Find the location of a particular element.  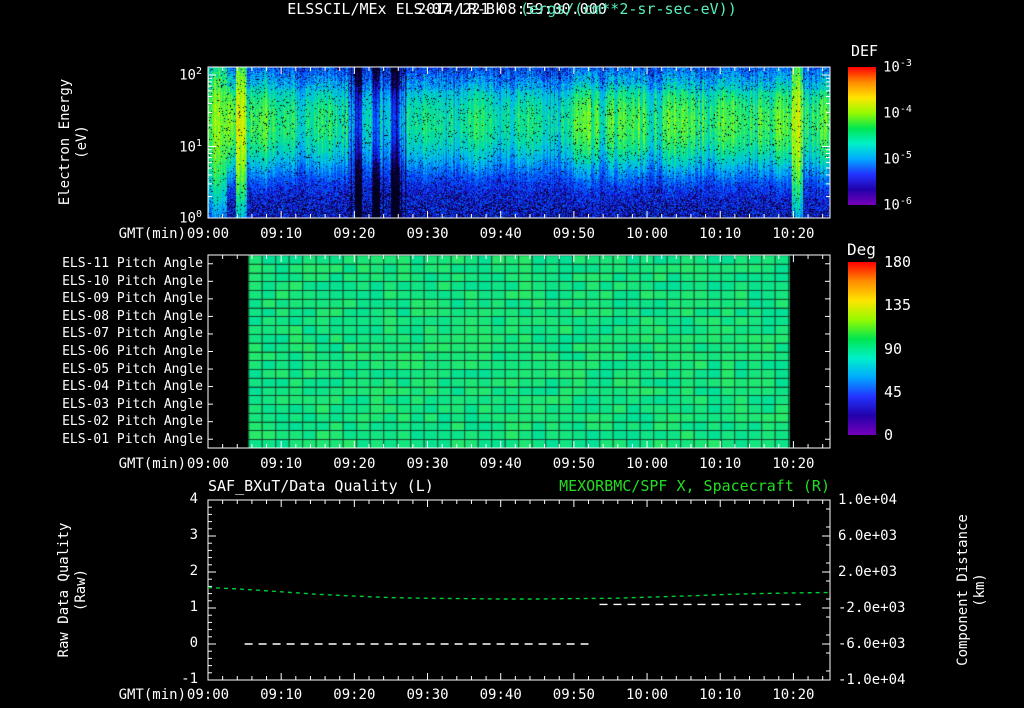

bottom-right-y-axis-label-line2: (km) is located at coordinates (980, 590).